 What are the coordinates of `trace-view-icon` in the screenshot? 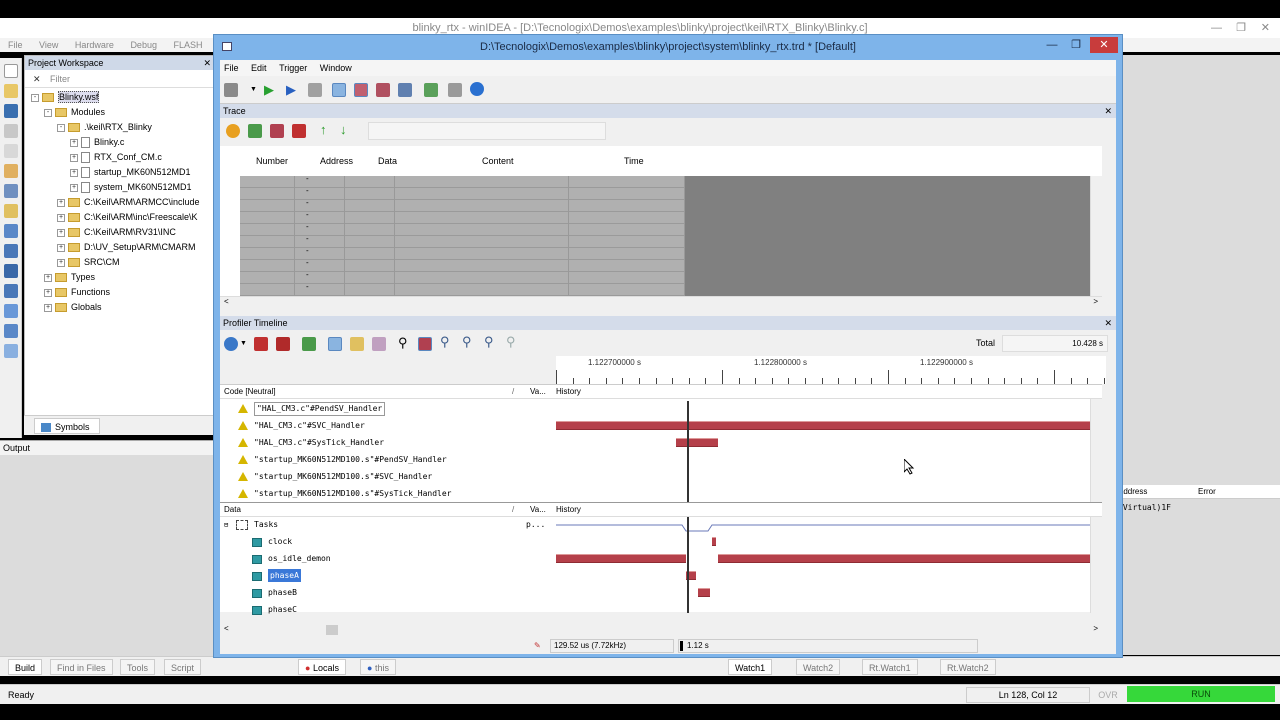 It's located at (339, 90).